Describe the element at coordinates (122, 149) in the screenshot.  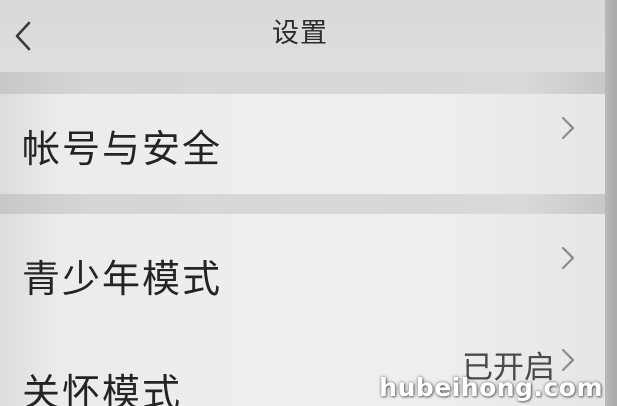
I see `settings-item-label: 帐号与安全` at that location.